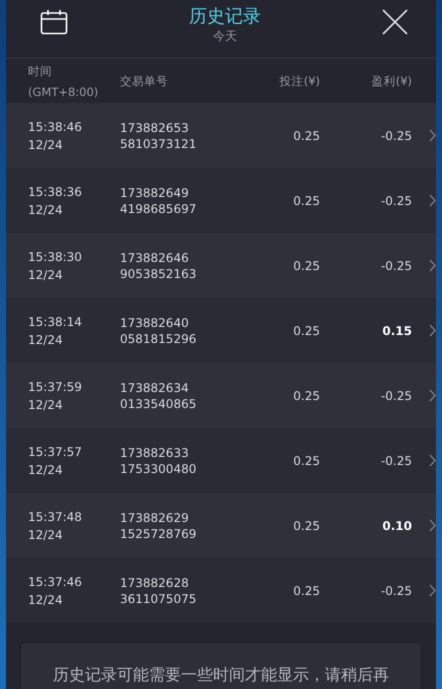 This screenshot has width=442, height=689. I want to click on history-row: 15:38:36 12/24 173882649 4198685697 0.25 -0.25, so click(221, 200).